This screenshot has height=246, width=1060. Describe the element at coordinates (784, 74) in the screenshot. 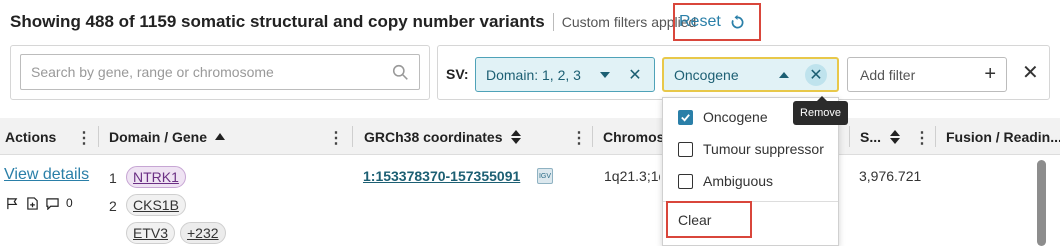

I see `chevron-up-icon` at that location.